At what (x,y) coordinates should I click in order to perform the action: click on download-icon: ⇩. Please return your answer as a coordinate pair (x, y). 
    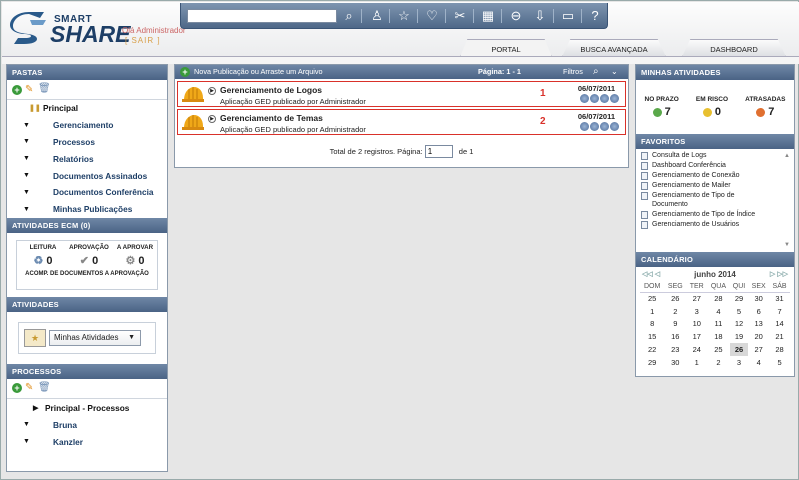
    Looking at the image, I should click on (540, 16).